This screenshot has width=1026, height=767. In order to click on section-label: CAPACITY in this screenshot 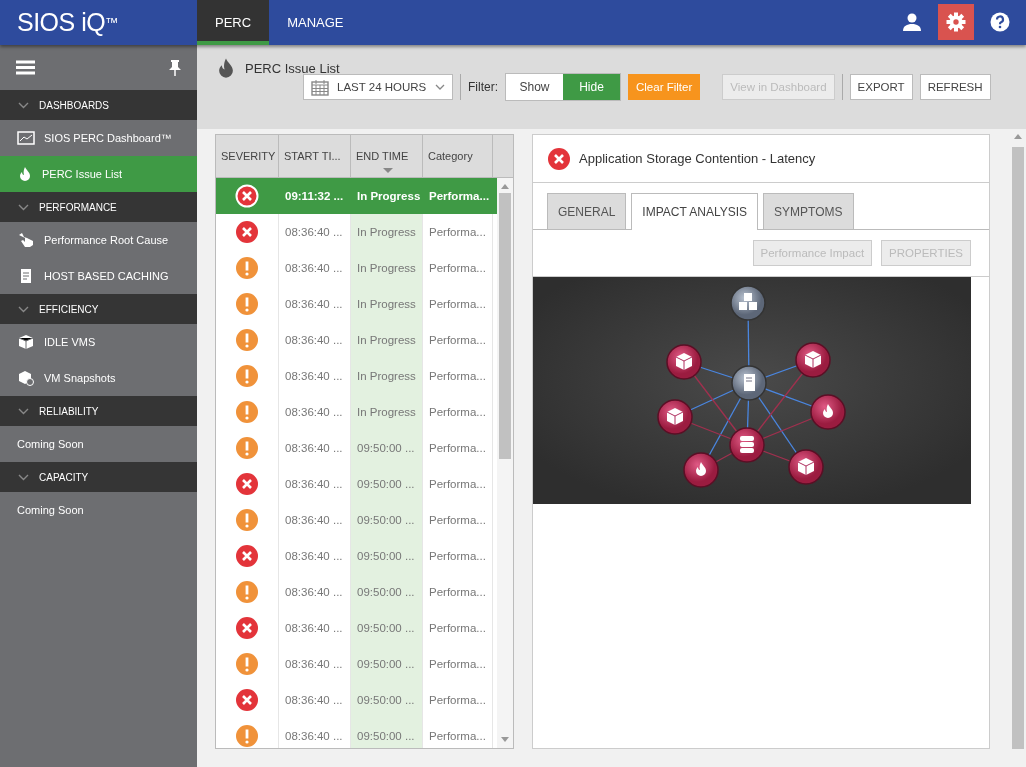, I will do `click(64, 477)`.